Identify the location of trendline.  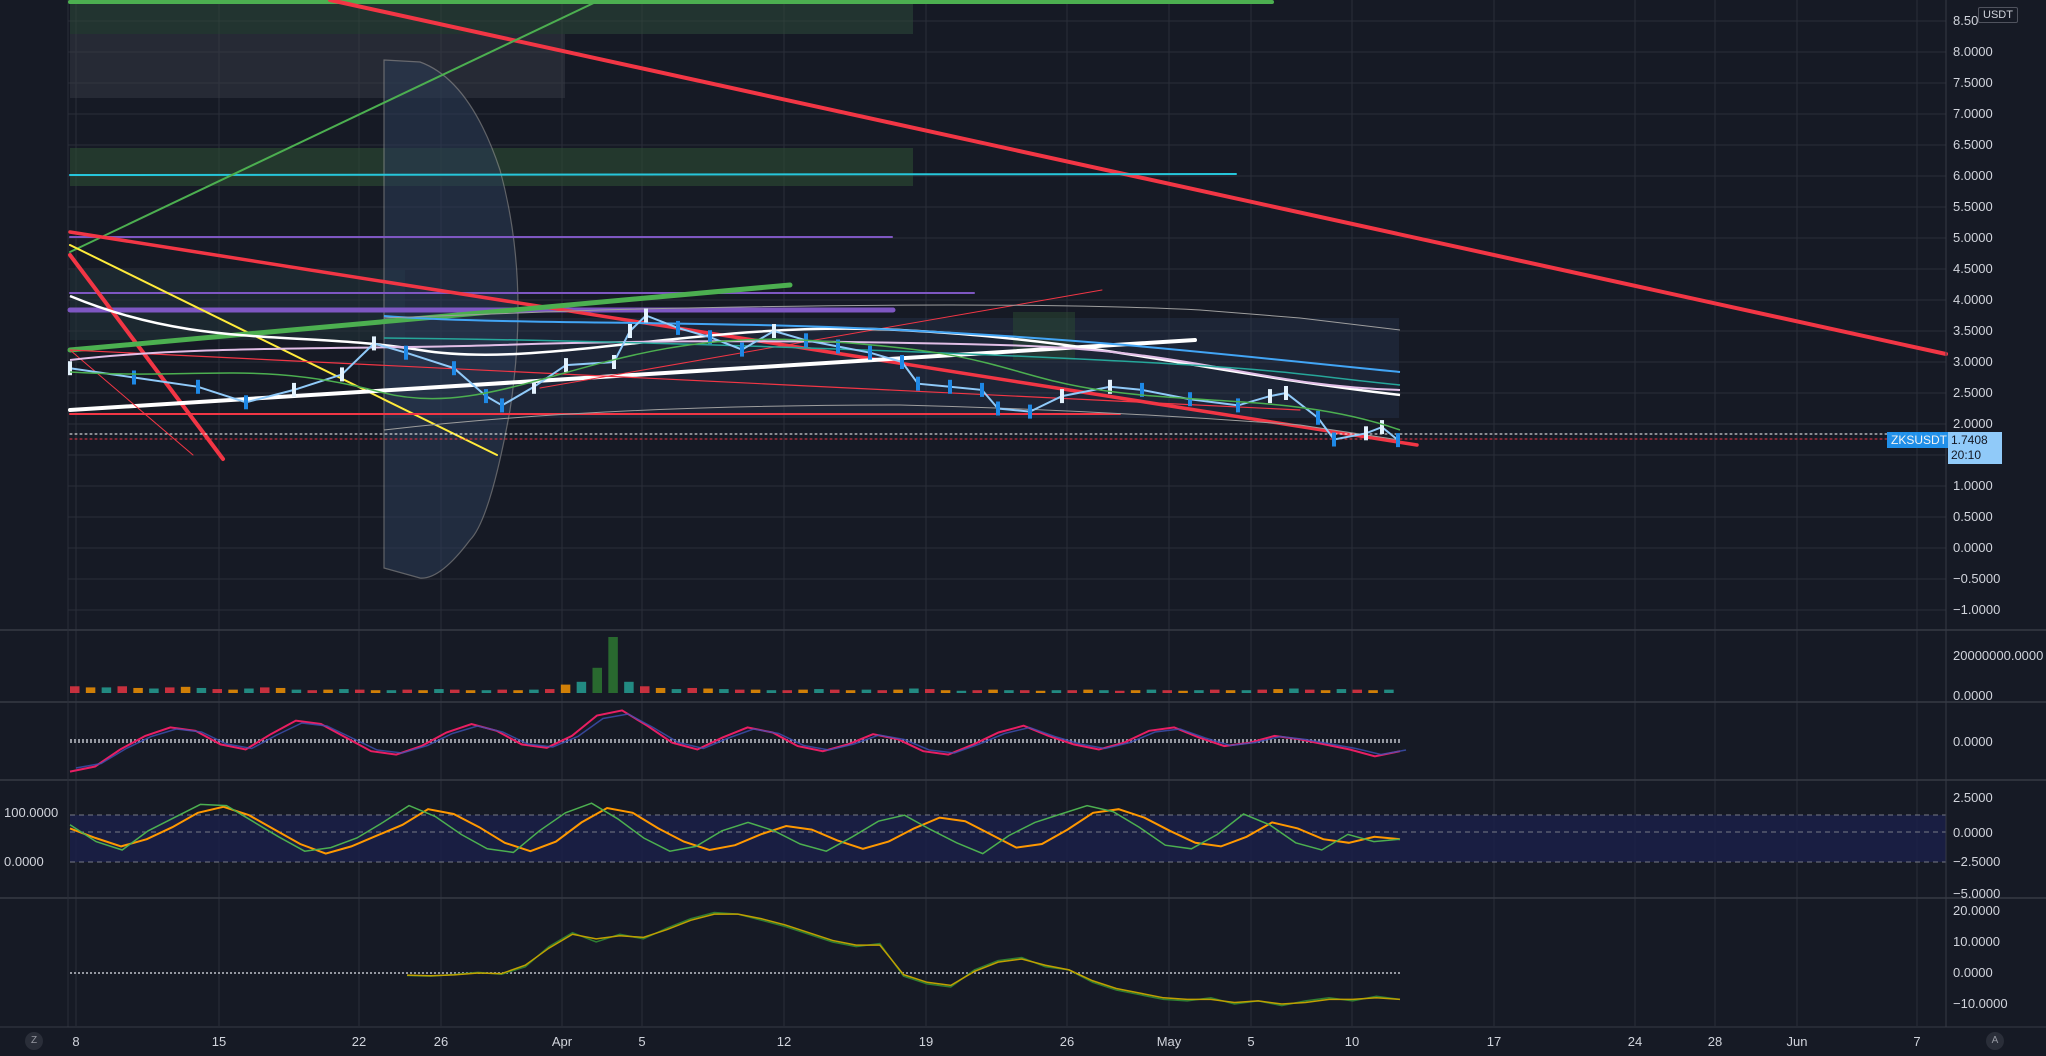
(653, 174).